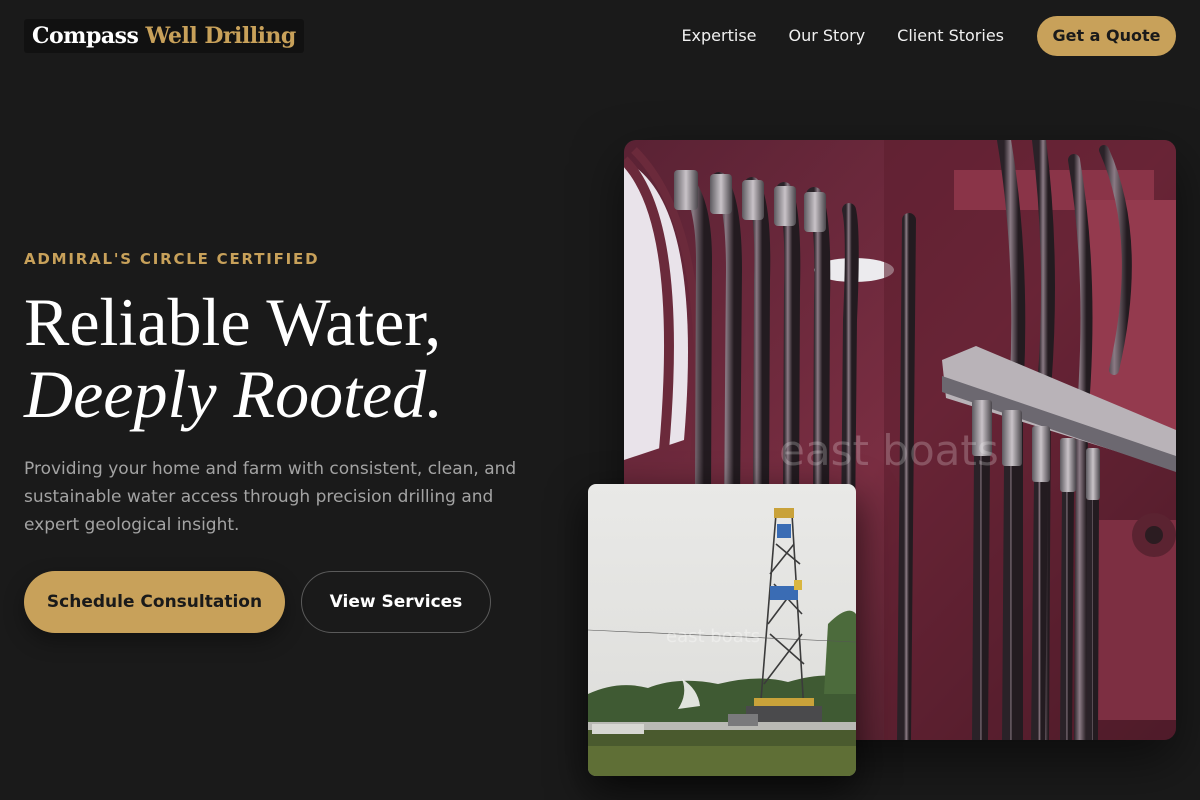  I want to click on secondary-image-drilling-tower: east boats, so click(722, 630).